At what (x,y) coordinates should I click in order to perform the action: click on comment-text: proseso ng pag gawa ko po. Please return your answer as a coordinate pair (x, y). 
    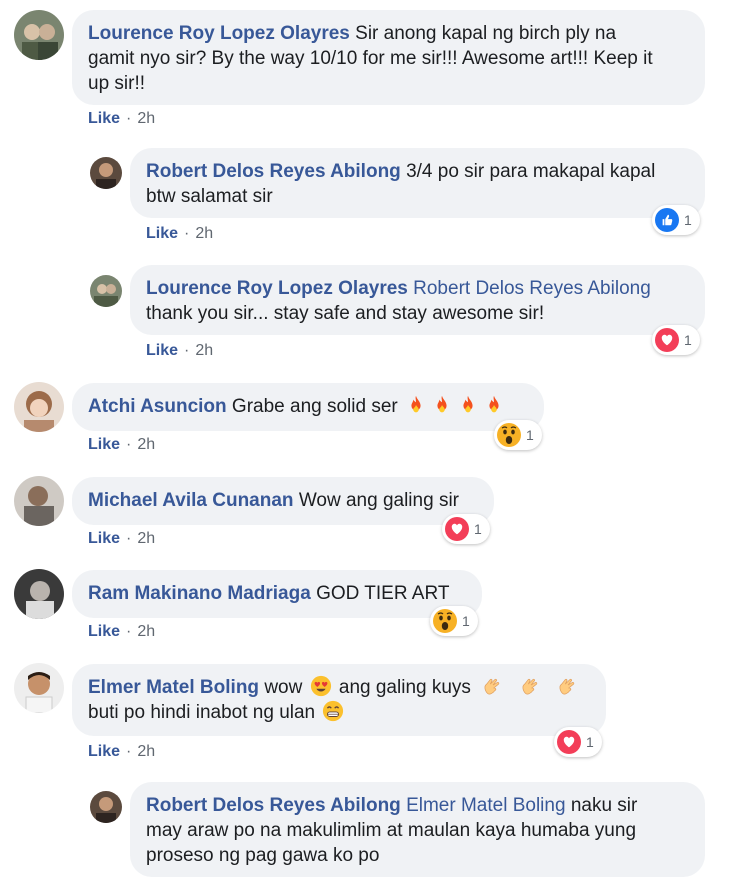
    Looking at the image, I should click on (263, 855).